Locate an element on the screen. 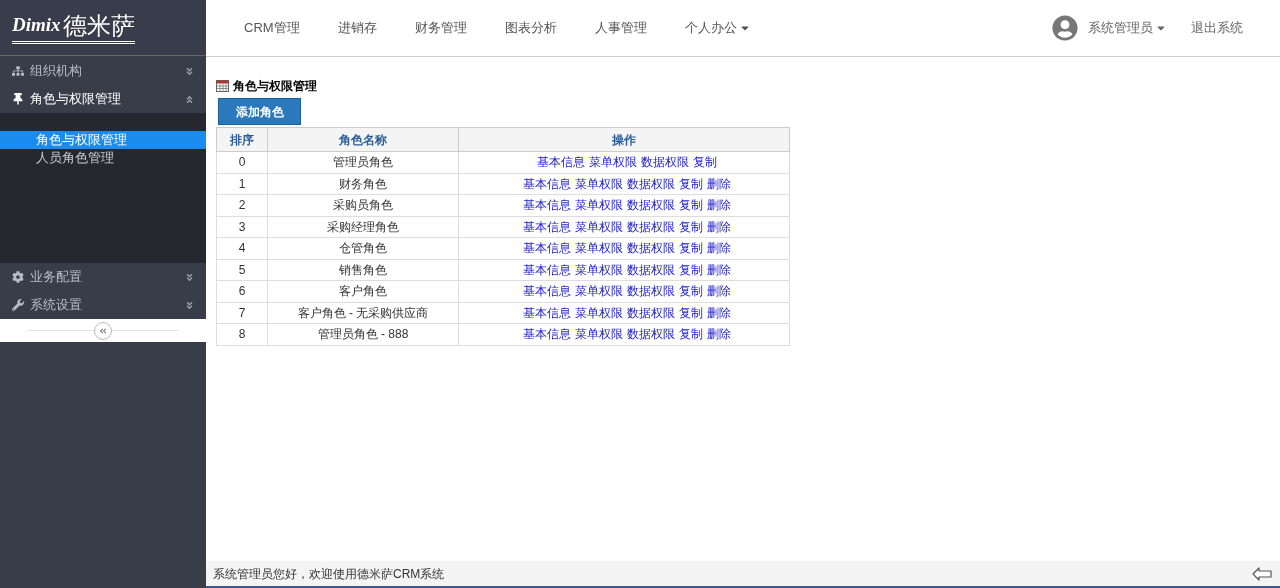 The image size is (1280, 588). logout-link: 退出系统 is located at coordinates (1217, 28).